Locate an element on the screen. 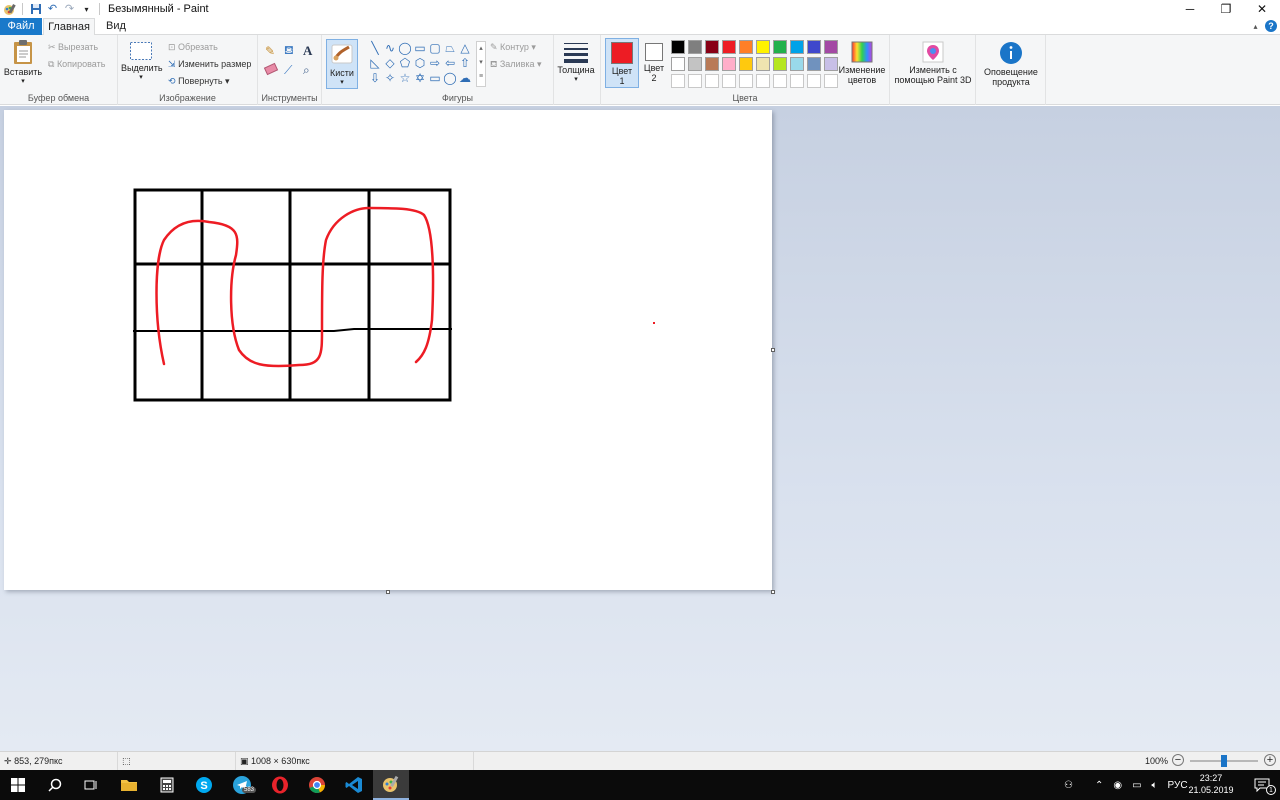 The image size is (1280, 800). text-tool-icon: A is located at coordinates (307, 51).